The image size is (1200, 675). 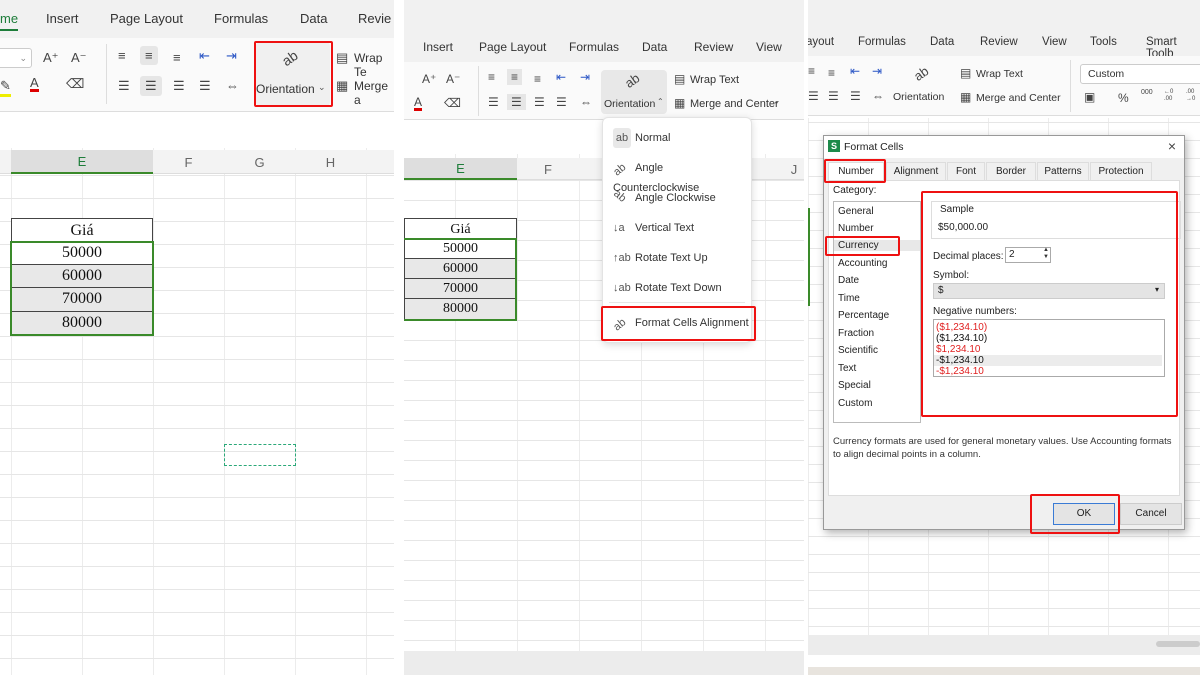 What do you see at coordinates (966, 171) in the screenshot?
I see `tab-font: Font` at bounding box center [966, 171].